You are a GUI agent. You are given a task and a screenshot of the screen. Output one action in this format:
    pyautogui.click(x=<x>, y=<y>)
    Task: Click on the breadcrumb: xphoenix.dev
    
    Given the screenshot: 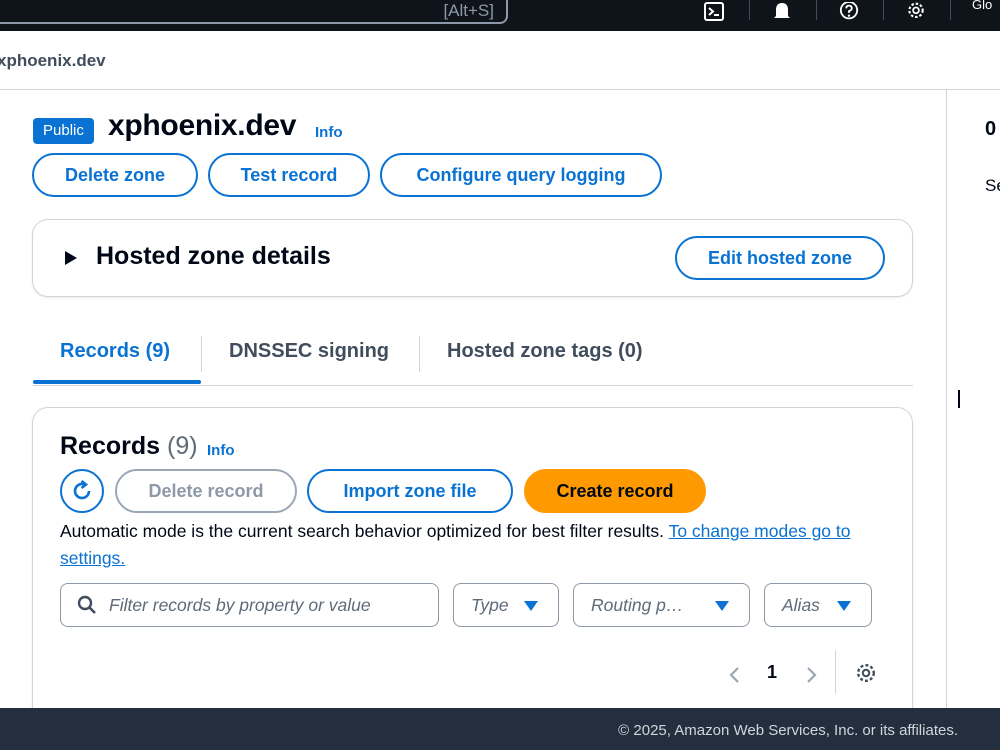 What is the action you would take?
    pyautogui.click(x=500, y=60)
    